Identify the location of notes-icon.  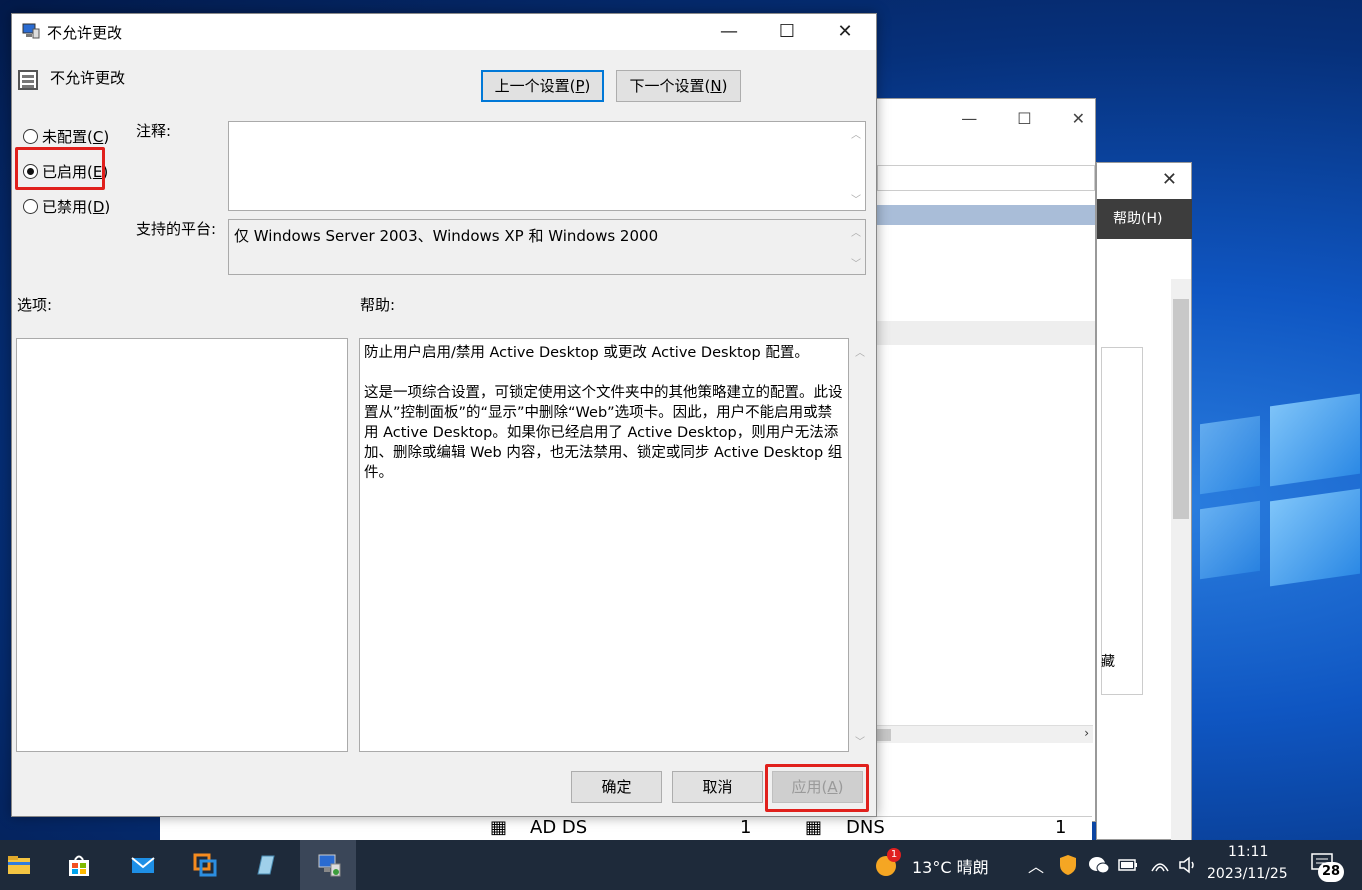
(266, 865).